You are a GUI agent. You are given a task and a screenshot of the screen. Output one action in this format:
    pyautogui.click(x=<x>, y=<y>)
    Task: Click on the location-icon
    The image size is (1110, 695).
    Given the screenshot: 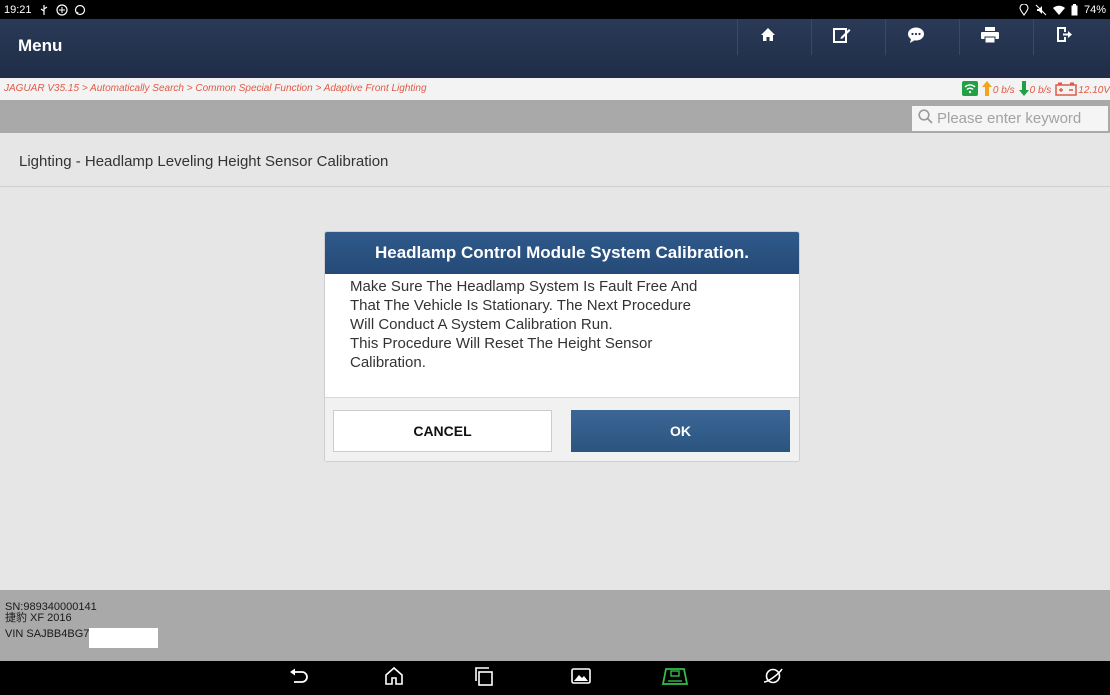 What is the action you would take?
    pyautogui.click(x=1024, y=9)
    